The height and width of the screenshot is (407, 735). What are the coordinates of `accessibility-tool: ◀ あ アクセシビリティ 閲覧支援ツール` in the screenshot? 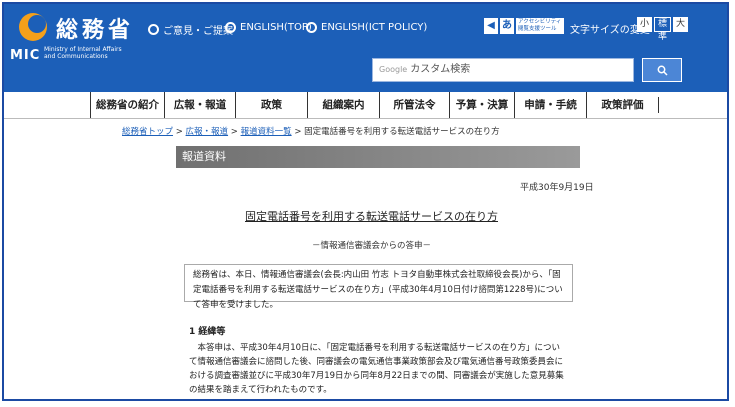 It's located at (524, 26).